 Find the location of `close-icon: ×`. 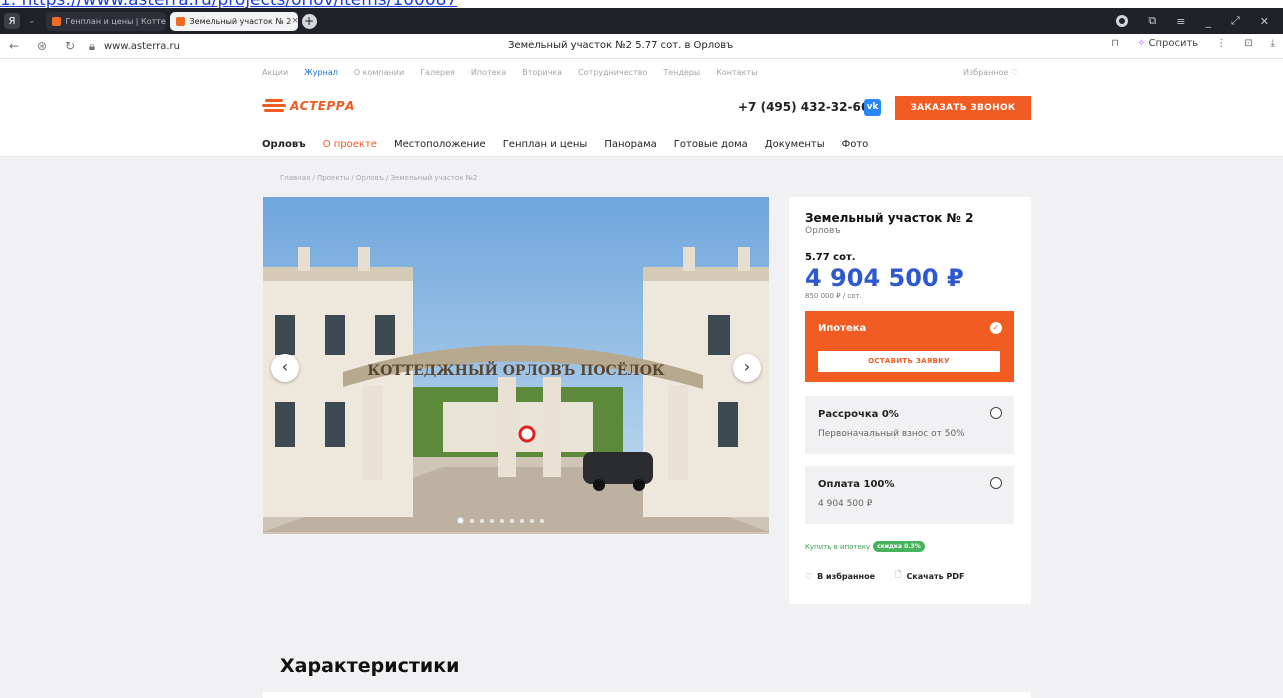

close-icon: × is located at coordinates (294, 21).